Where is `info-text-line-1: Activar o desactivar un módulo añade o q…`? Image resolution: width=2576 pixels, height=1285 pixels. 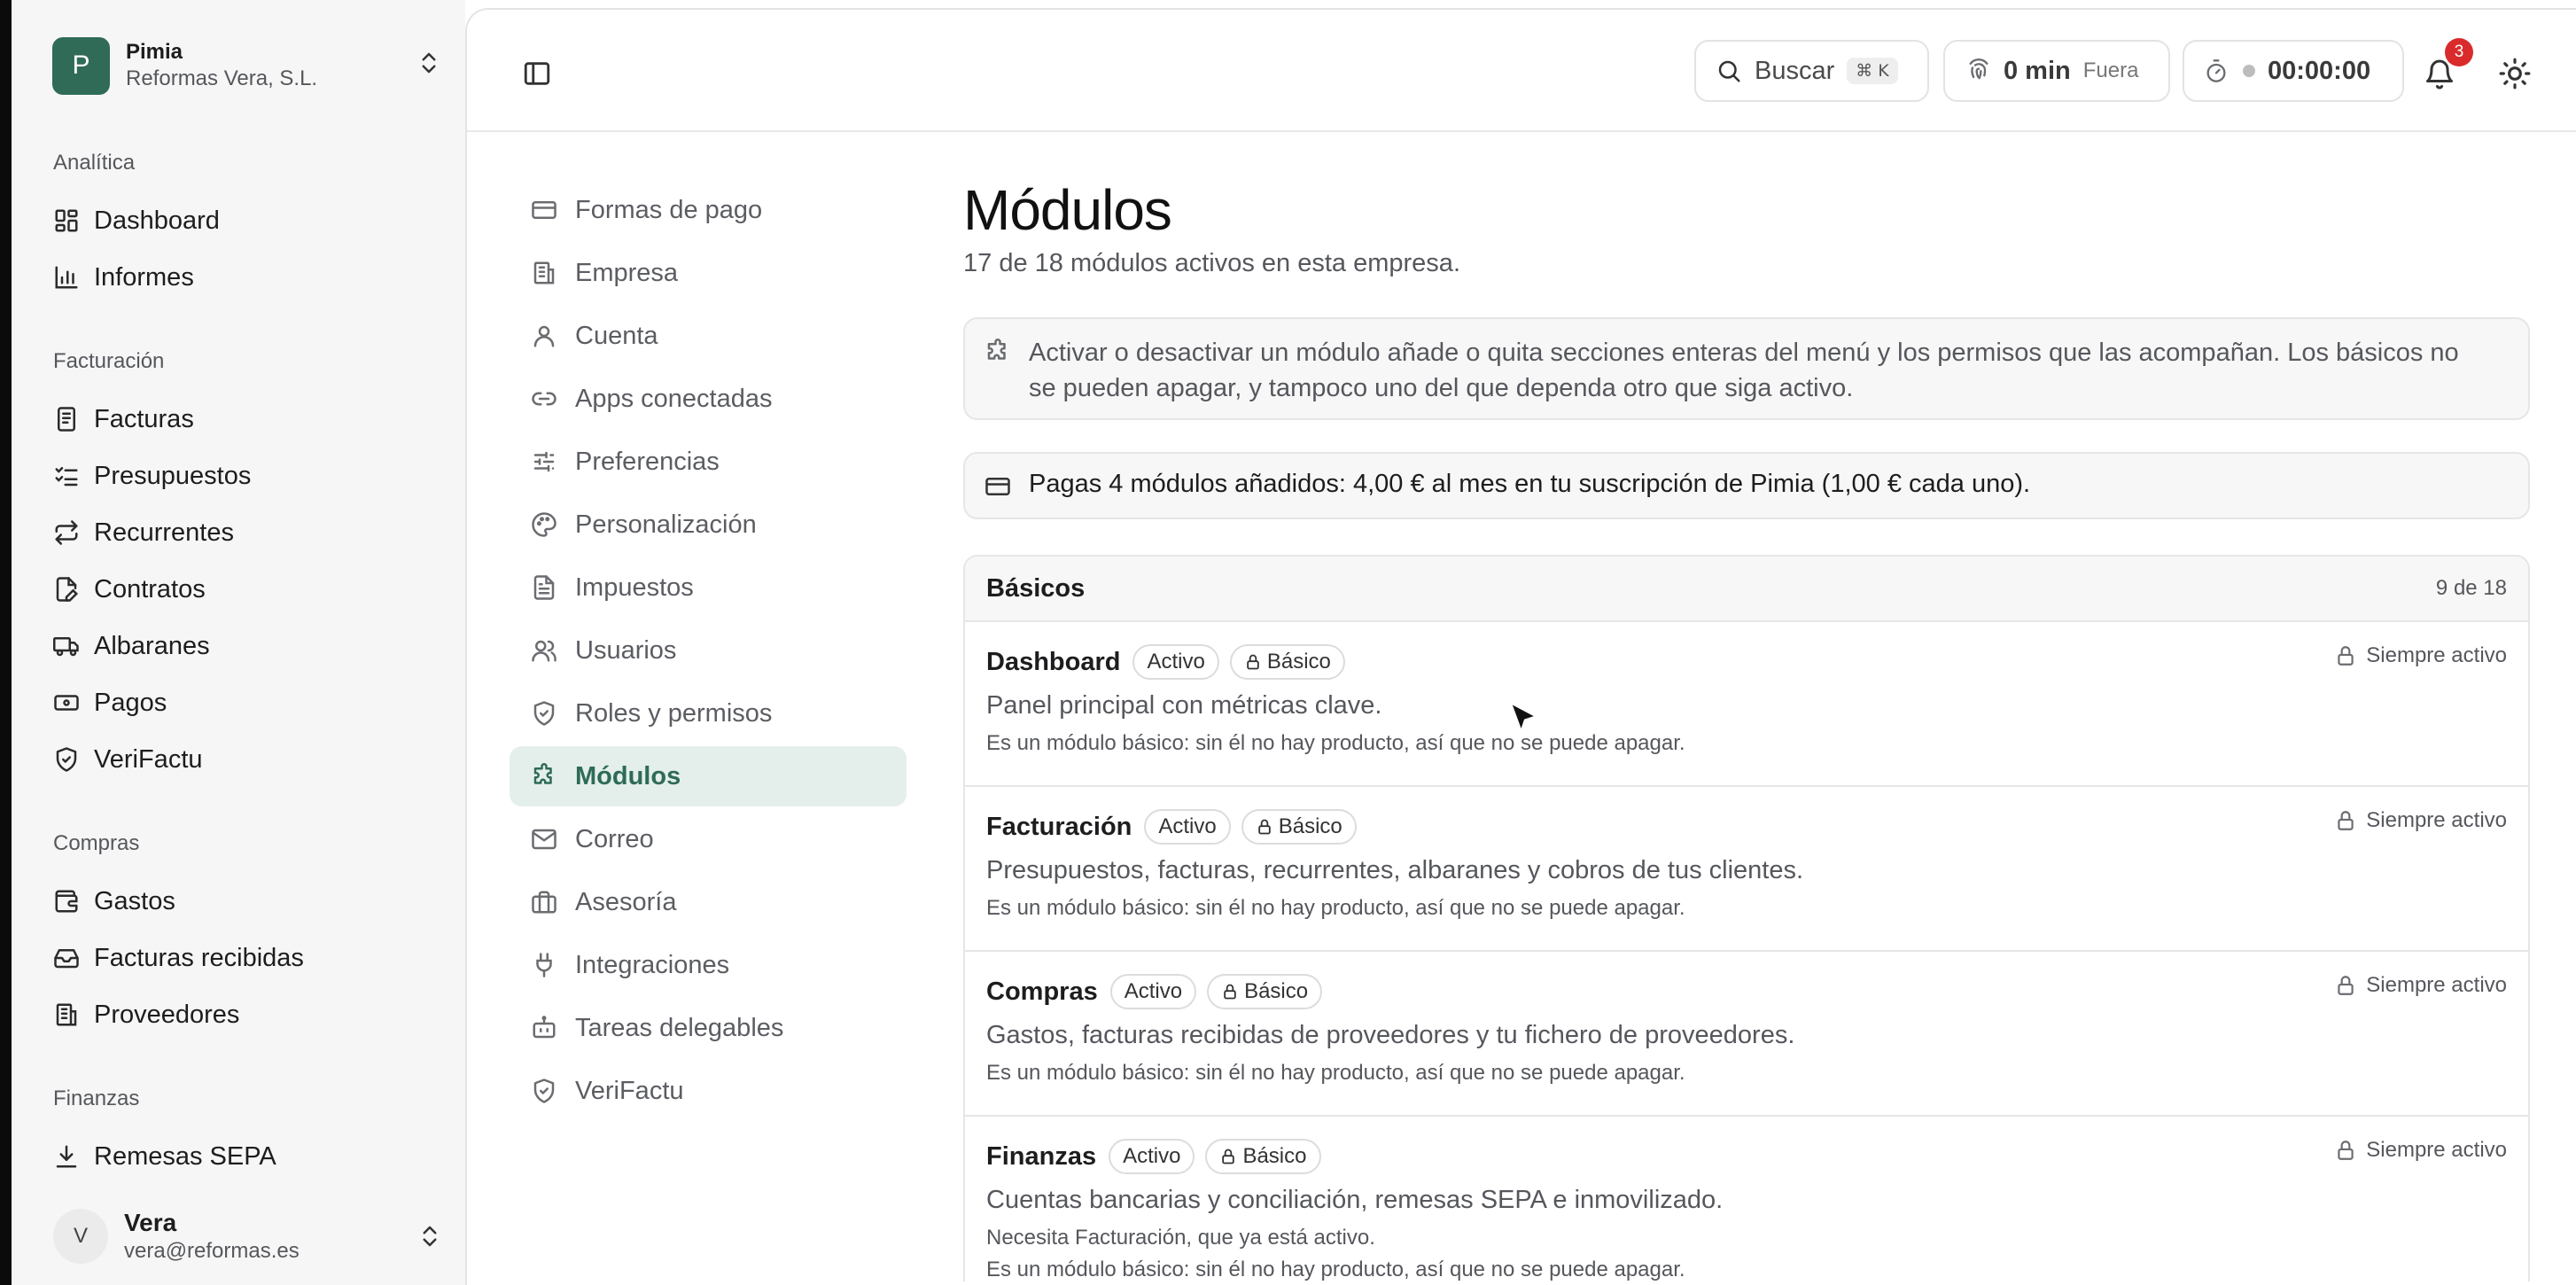
info-text-line-1: Activar o desactivar un módulo añade o q… is located at coordinates (1744, 353).